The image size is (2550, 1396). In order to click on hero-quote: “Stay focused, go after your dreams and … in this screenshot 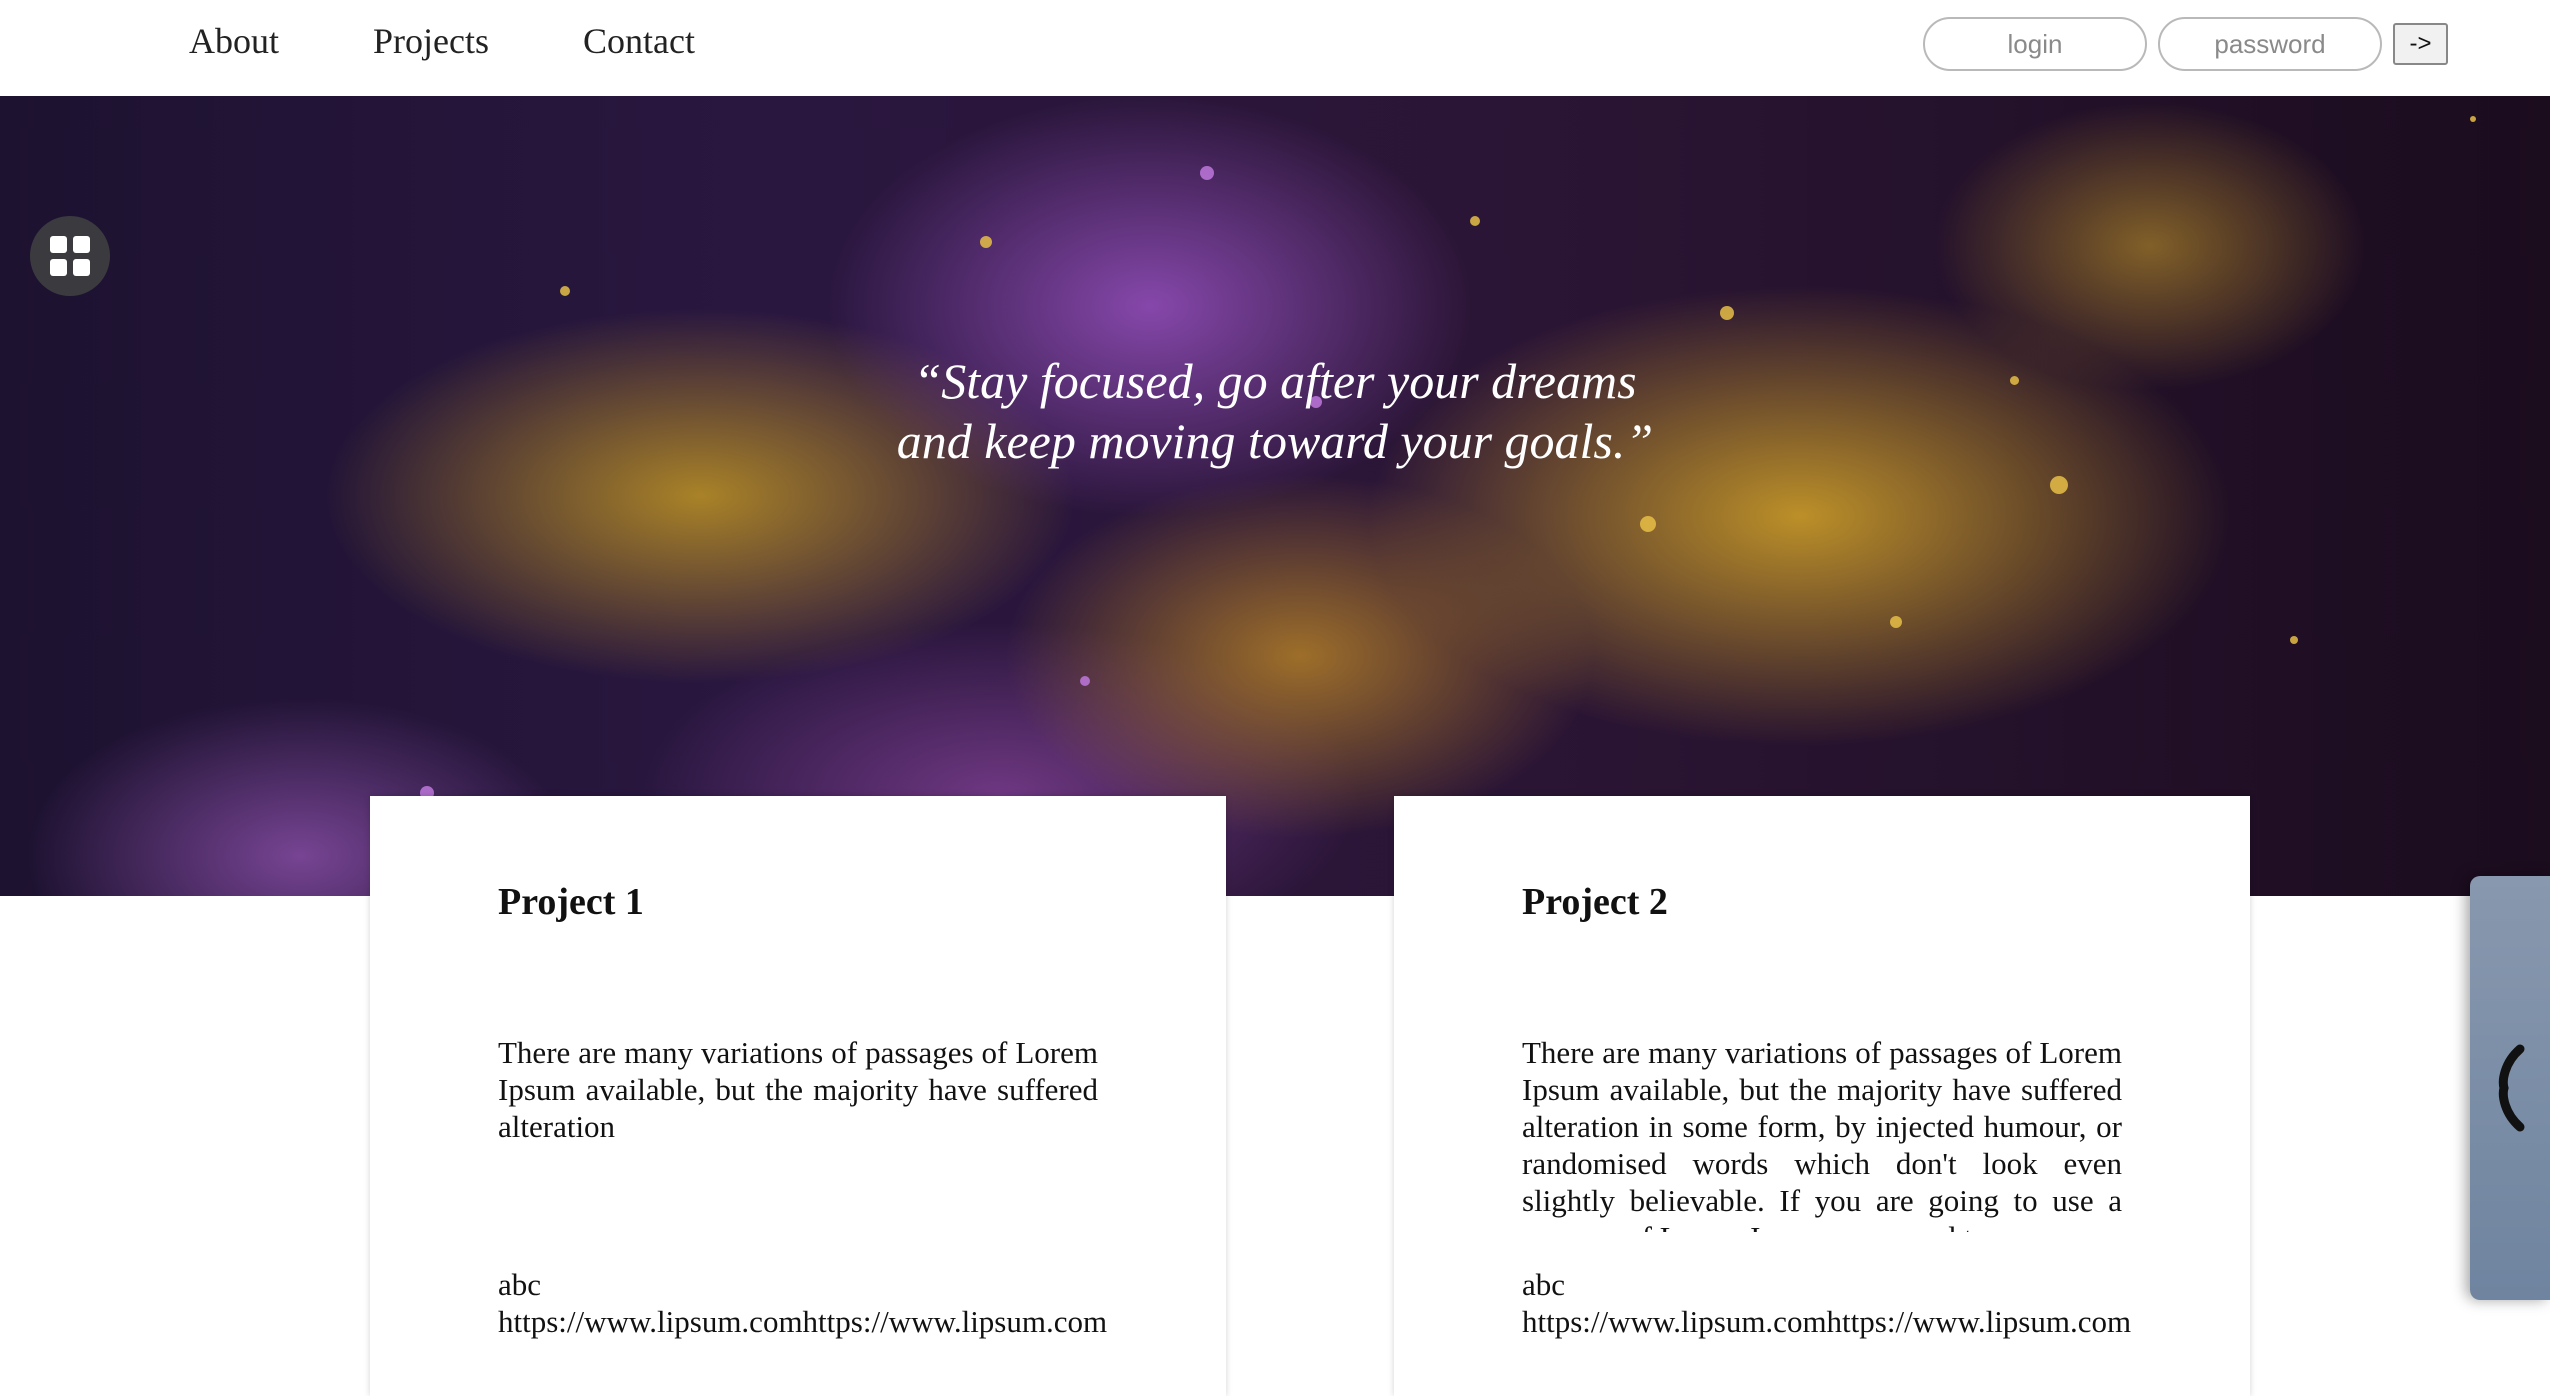, I will do `click(1275, 411)`.